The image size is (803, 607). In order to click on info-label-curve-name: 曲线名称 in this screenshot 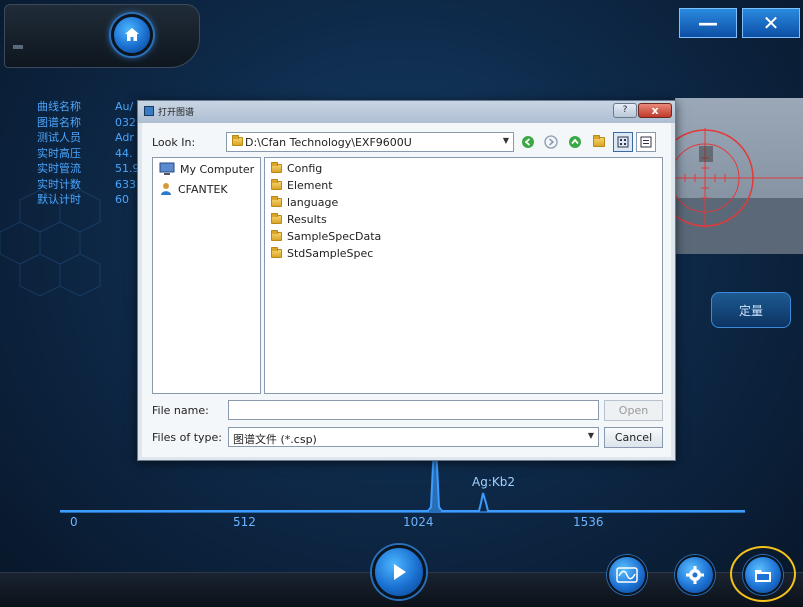, I will do `click(59, 106)`.